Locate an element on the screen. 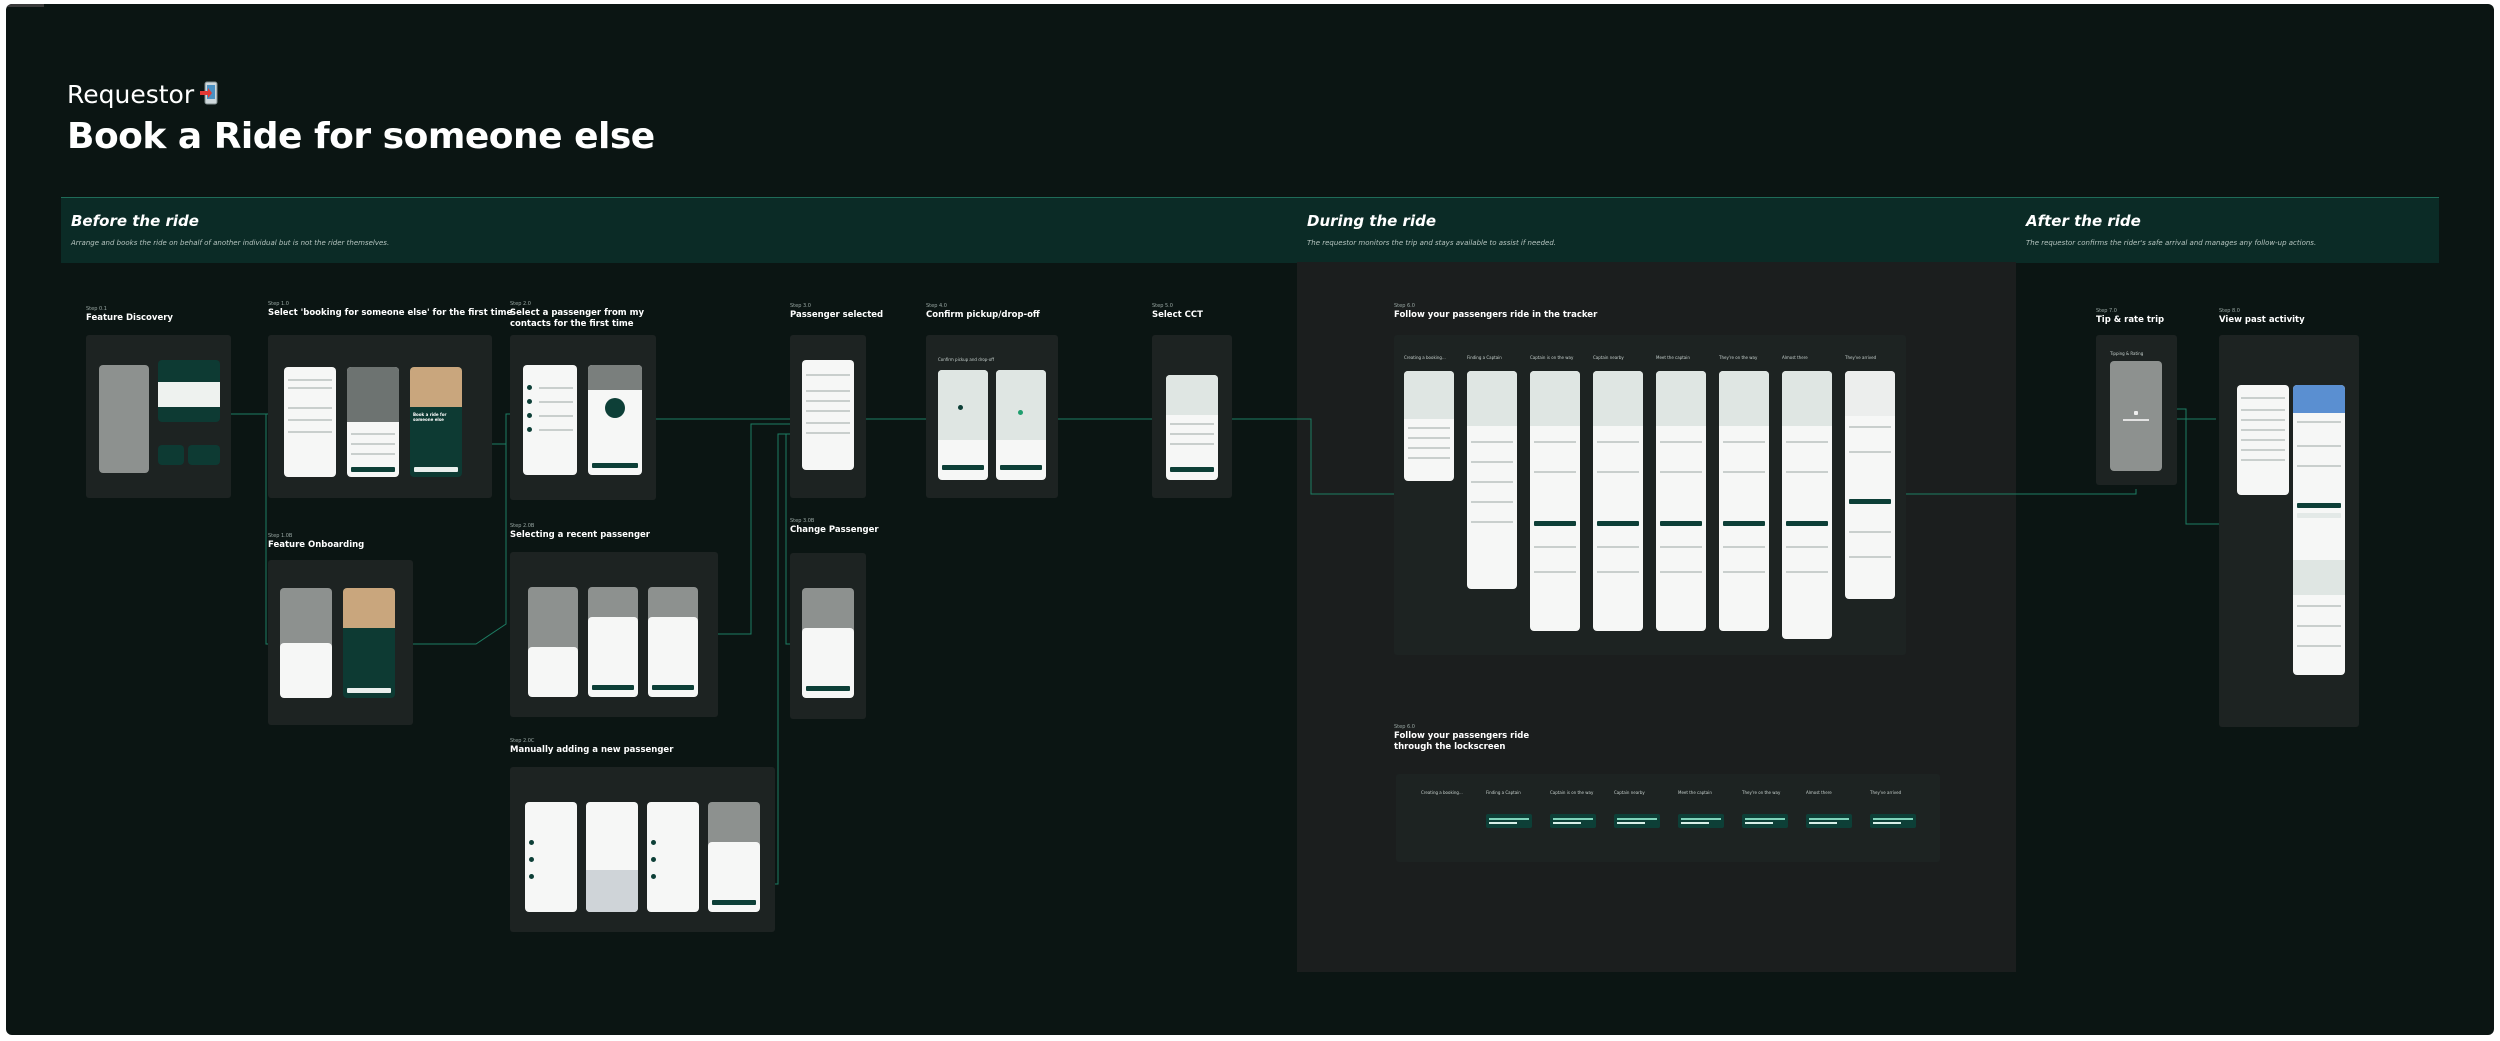  step-label: Step 1.0B is located at coordinates (280, 536).